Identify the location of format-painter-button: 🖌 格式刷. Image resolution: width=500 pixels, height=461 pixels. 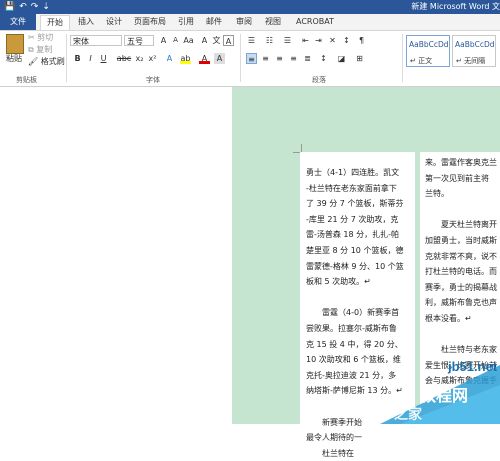
(46, 62).